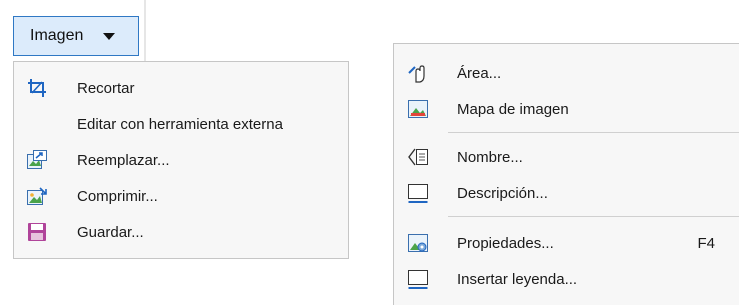 The image size is (739, 305). What do you see at coordinates (418, 243) in the screenshot?
I see `properties-icon` at bounding box center [418, 243].